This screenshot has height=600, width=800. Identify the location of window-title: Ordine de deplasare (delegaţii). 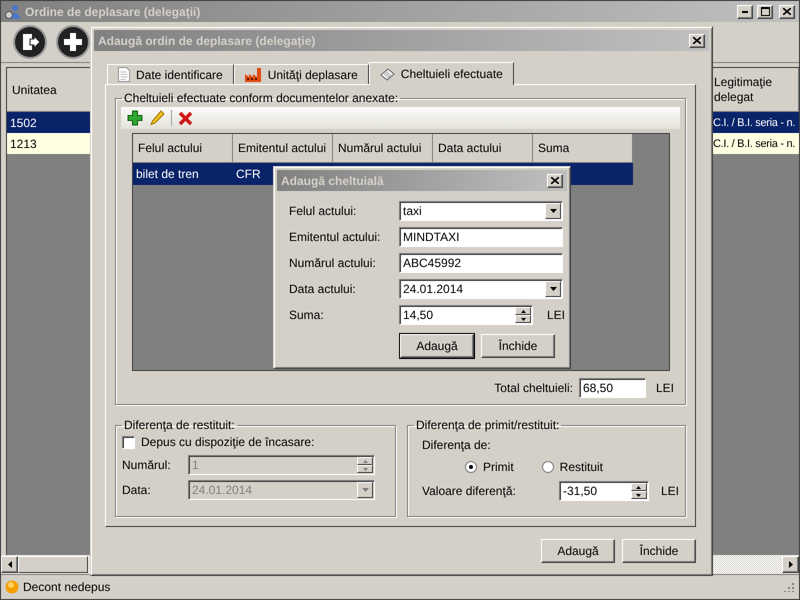
(113, 11).